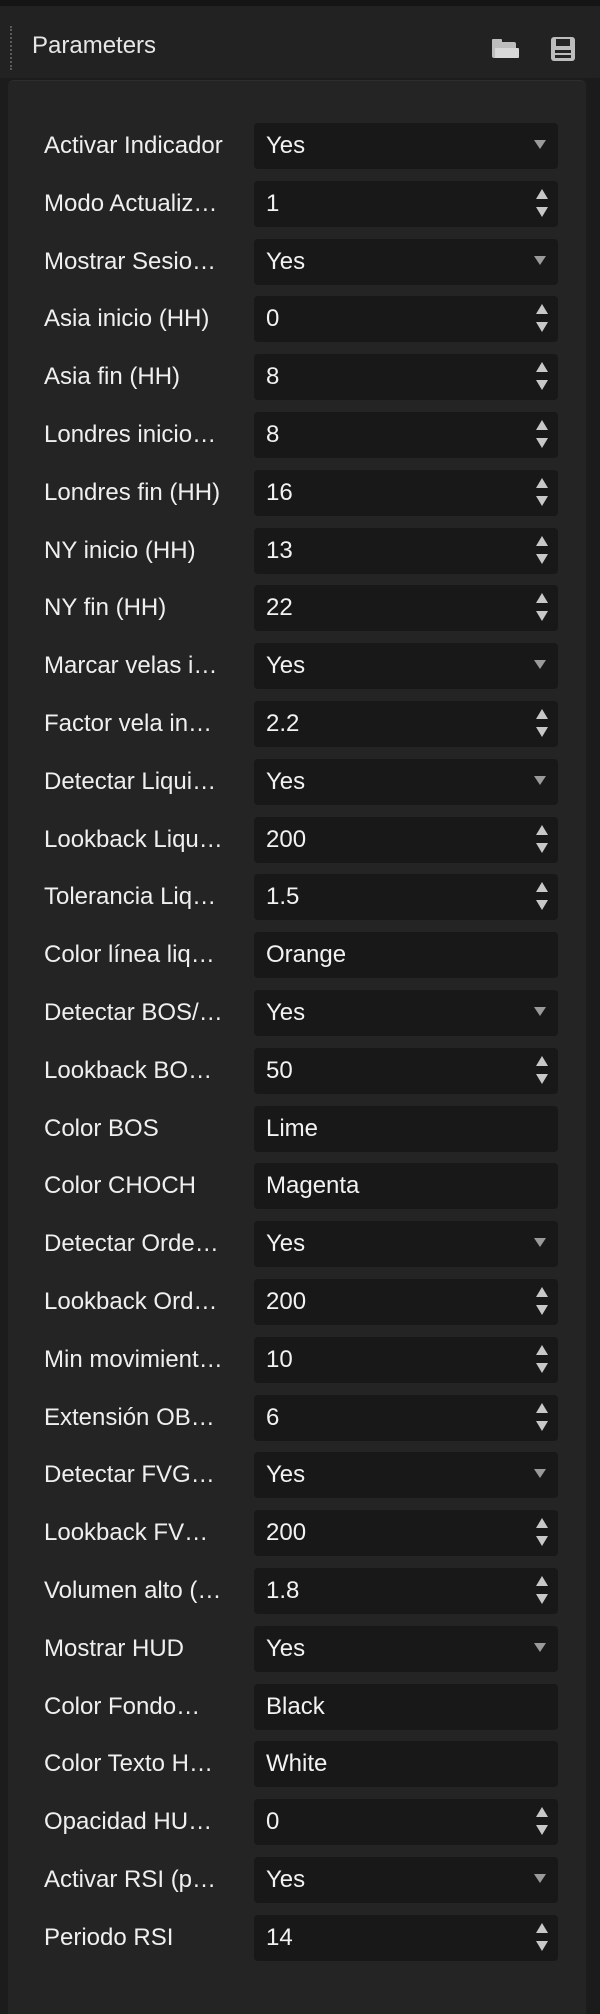  What do you see at coordinates (406, 551) in the screenshot?
I see `param-number-input: 13` at bounding box center [406, 551].